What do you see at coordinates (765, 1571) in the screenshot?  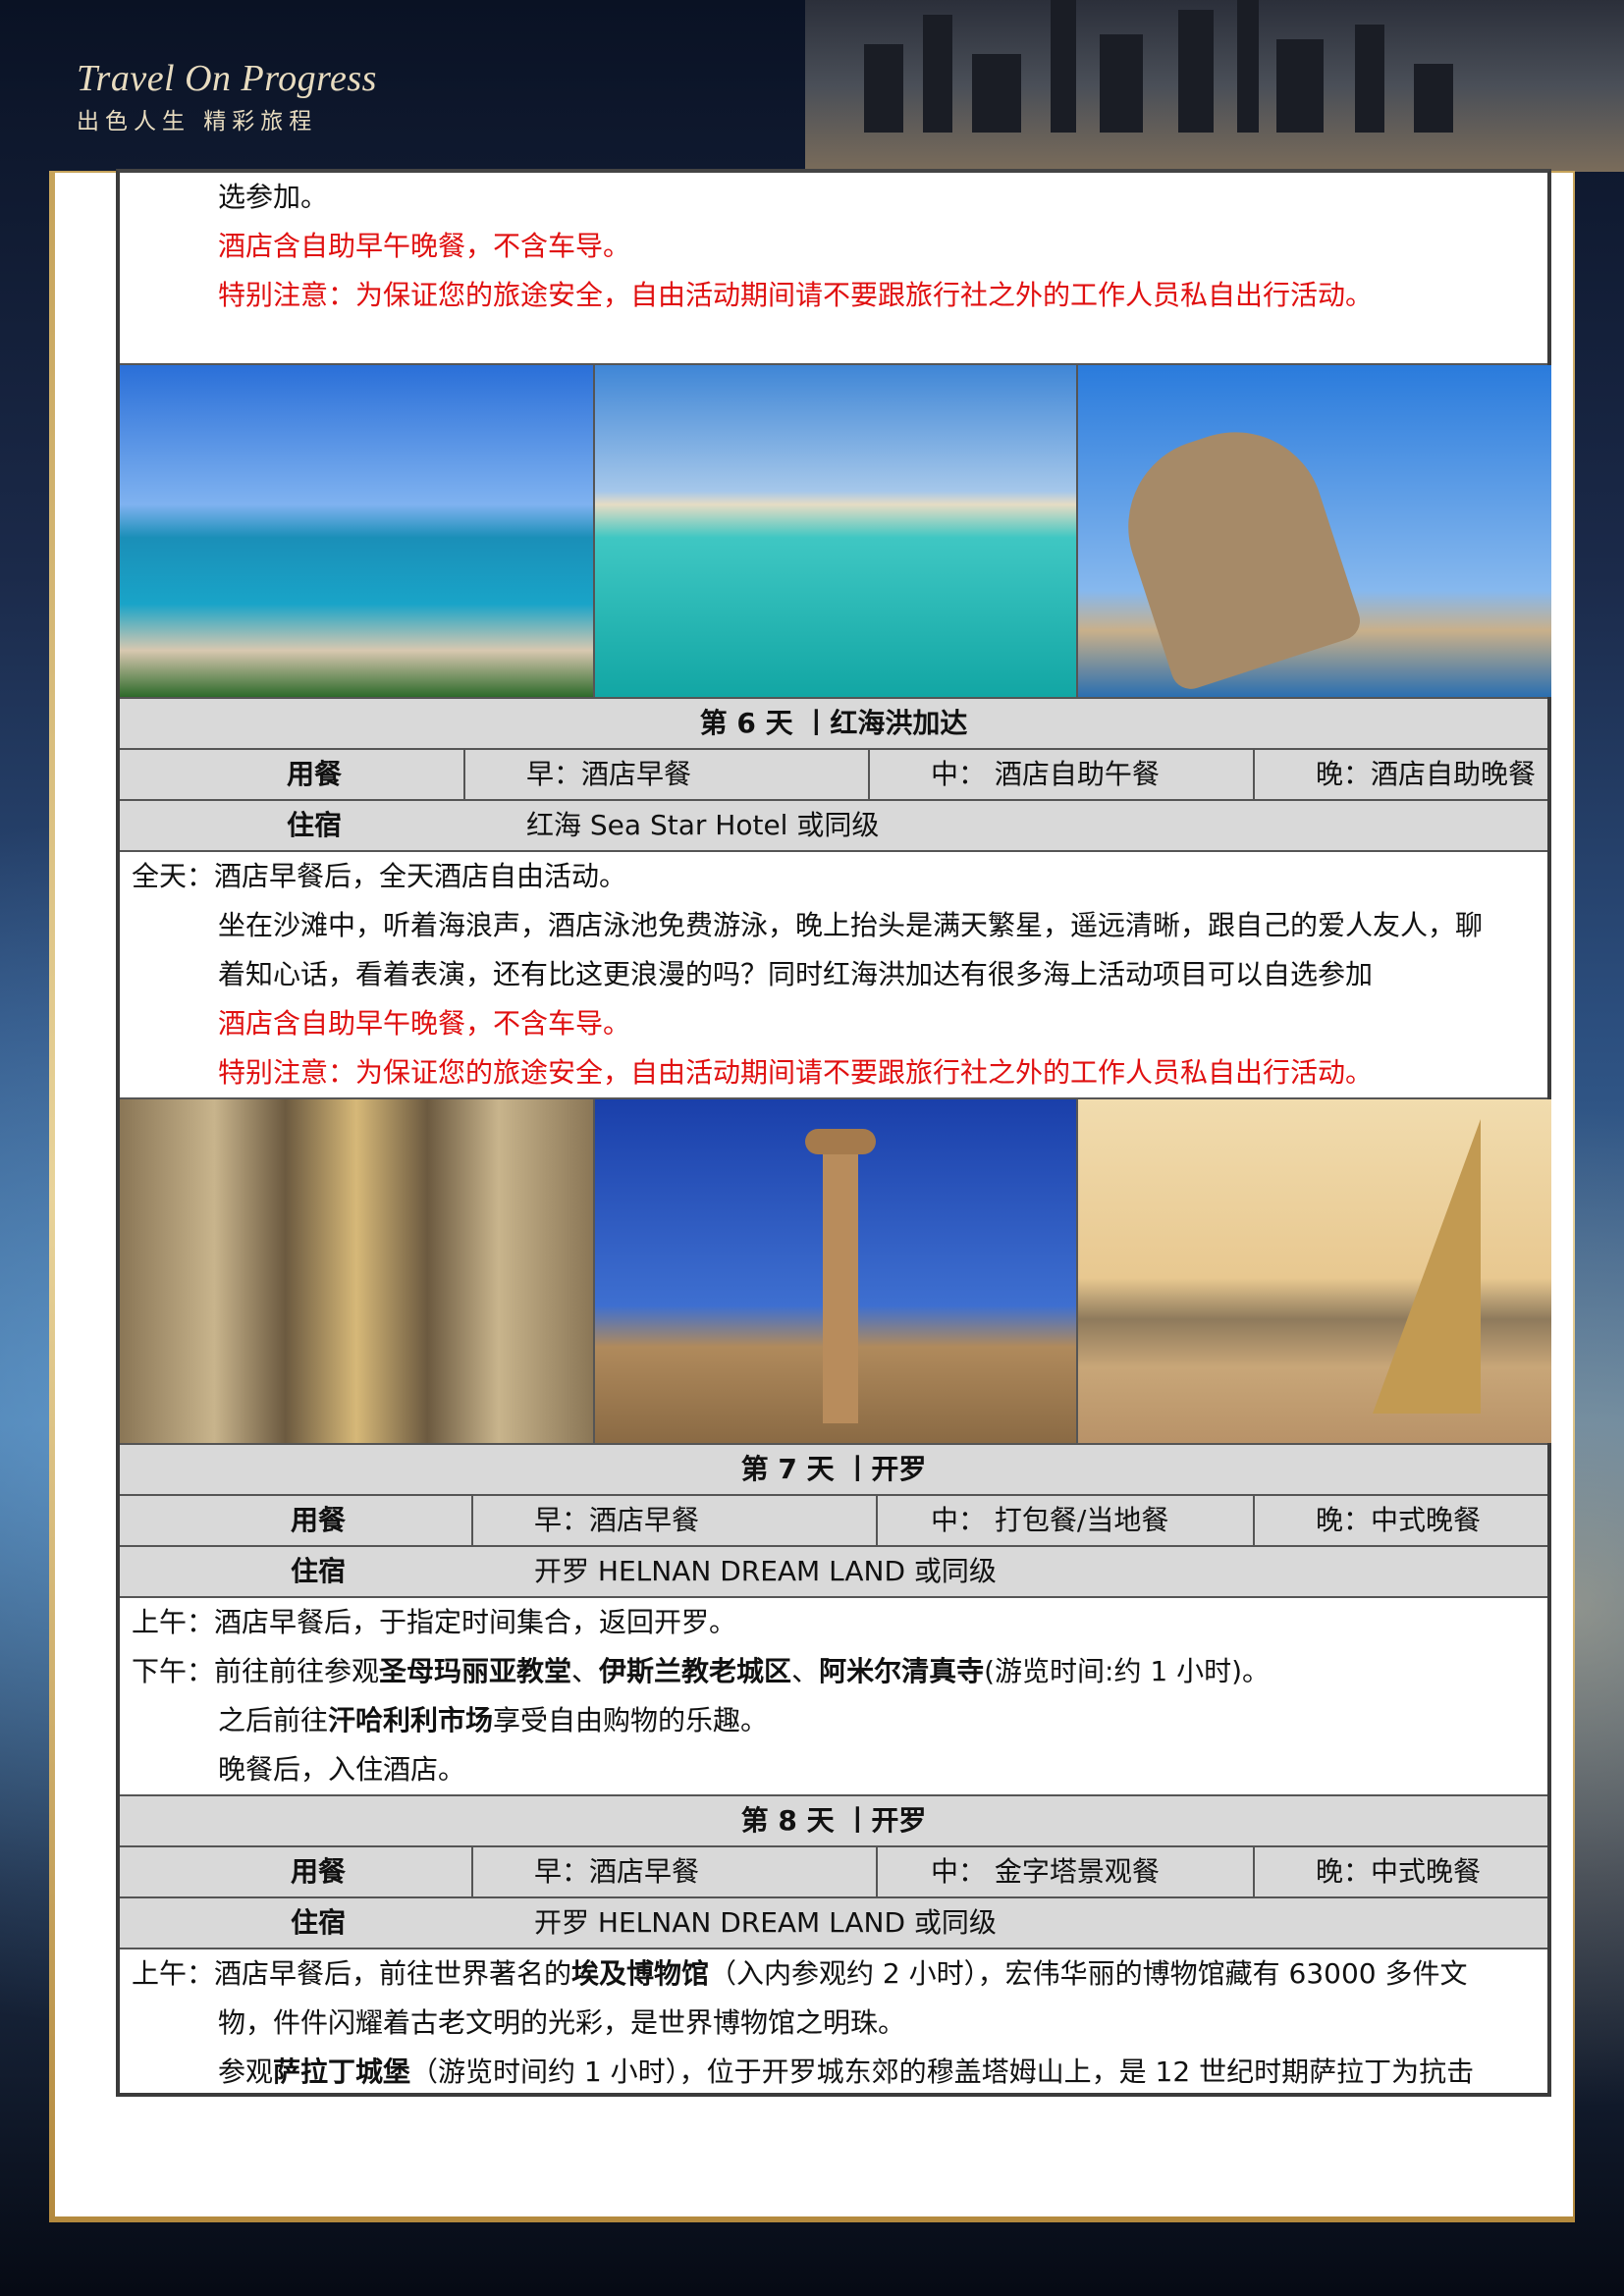 I see `day7-hotel: 开罗 HELNAN DREAM LAND 或同级` at bounding box center [765, 1571].